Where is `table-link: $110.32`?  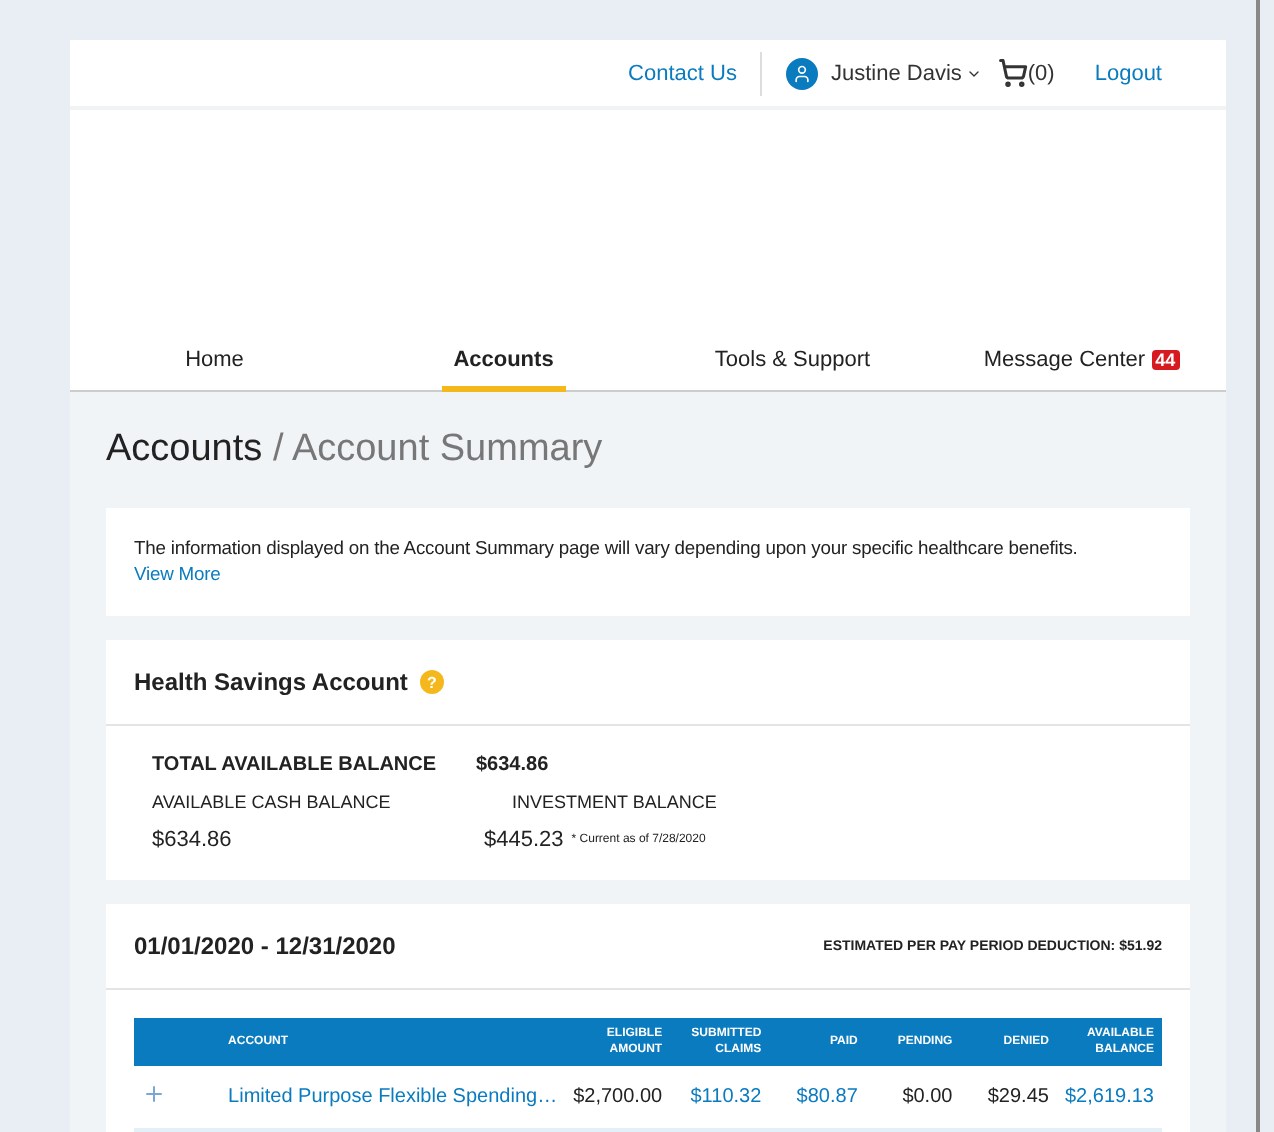 table-link: $110.32 is located at coordinates (720, 1098).